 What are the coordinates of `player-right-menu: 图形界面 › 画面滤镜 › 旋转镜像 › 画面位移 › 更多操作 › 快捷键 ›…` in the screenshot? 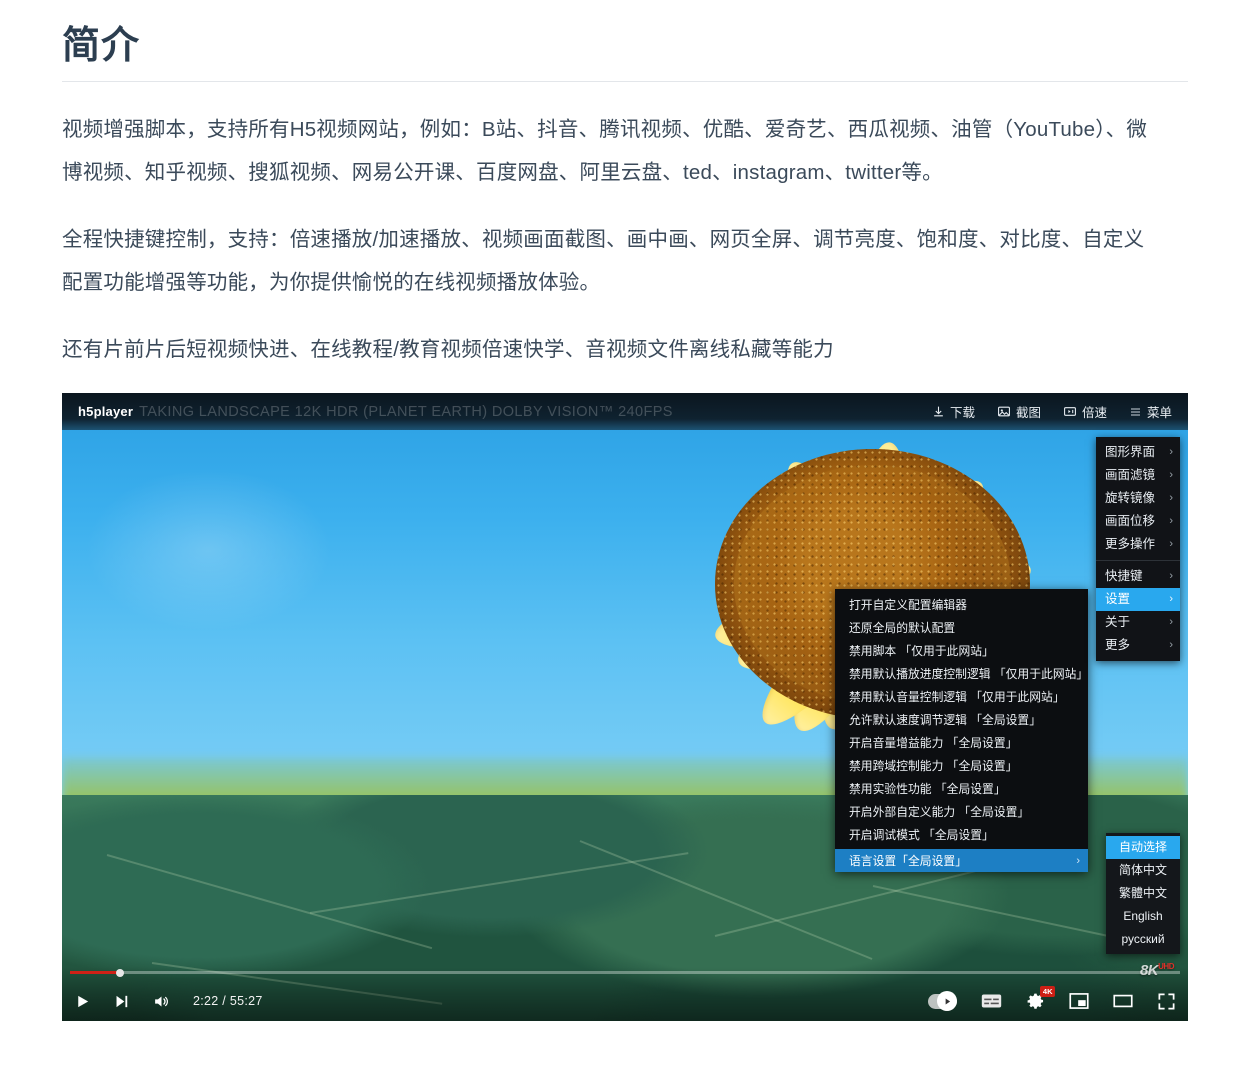 It's located at (1138, 549).